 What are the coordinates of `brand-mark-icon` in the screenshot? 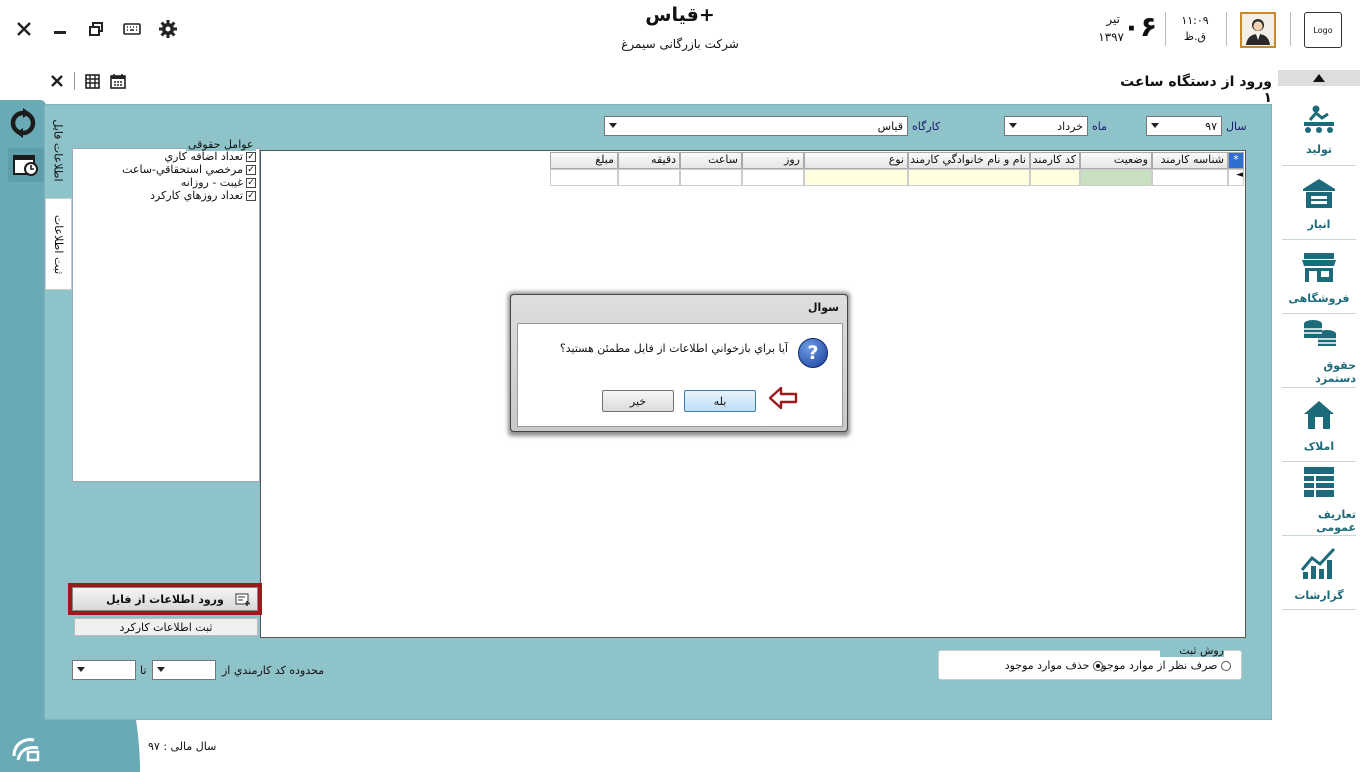 It's located at (25, 748).